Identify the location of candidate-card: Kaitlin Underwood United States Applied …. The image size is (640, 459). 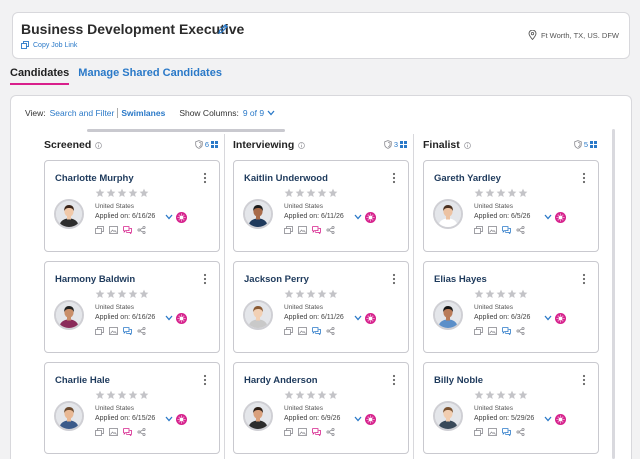
(321, 206).